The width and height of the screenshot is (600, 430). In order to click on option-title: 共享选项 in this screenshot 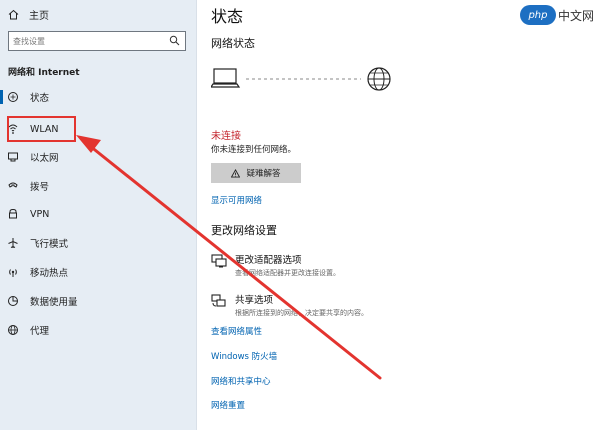, I will do `click(254, 300)`.